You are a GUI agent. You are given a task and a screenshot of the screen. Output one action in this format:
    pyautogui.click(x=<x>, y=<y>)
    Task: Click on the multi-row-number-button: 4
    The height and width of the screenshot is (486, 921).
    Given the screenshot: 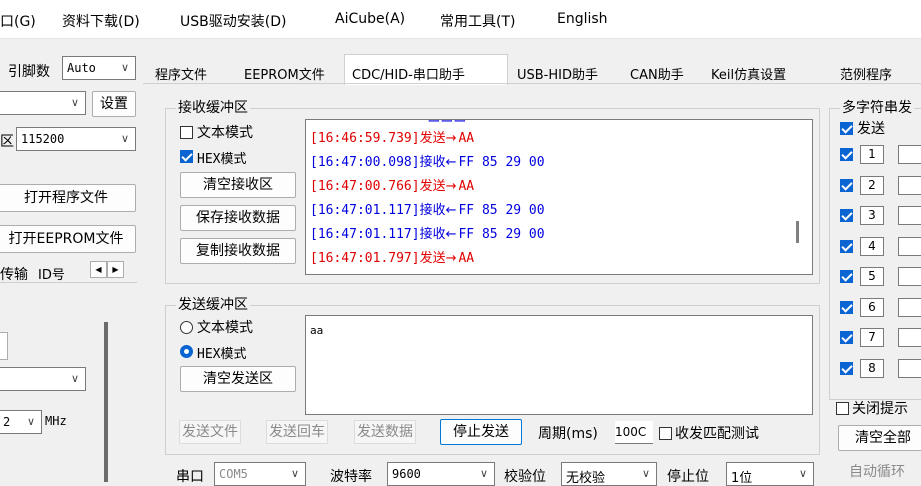 What is the action you would take?
    pyautogui.click(x=872, y=246)
    